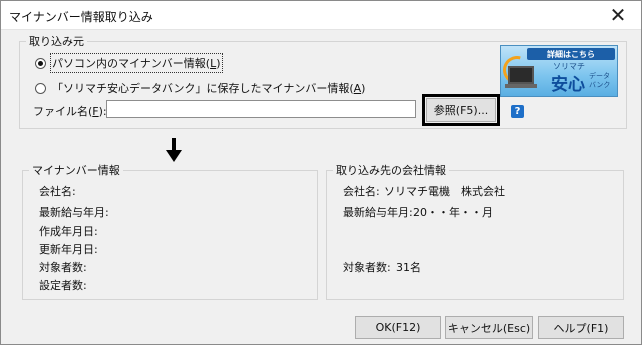 The image size is (642, 345). Describe the element at coordinates (68, 231) in the screenshot. I see `field-created-label: 作成年月日:` at that location.